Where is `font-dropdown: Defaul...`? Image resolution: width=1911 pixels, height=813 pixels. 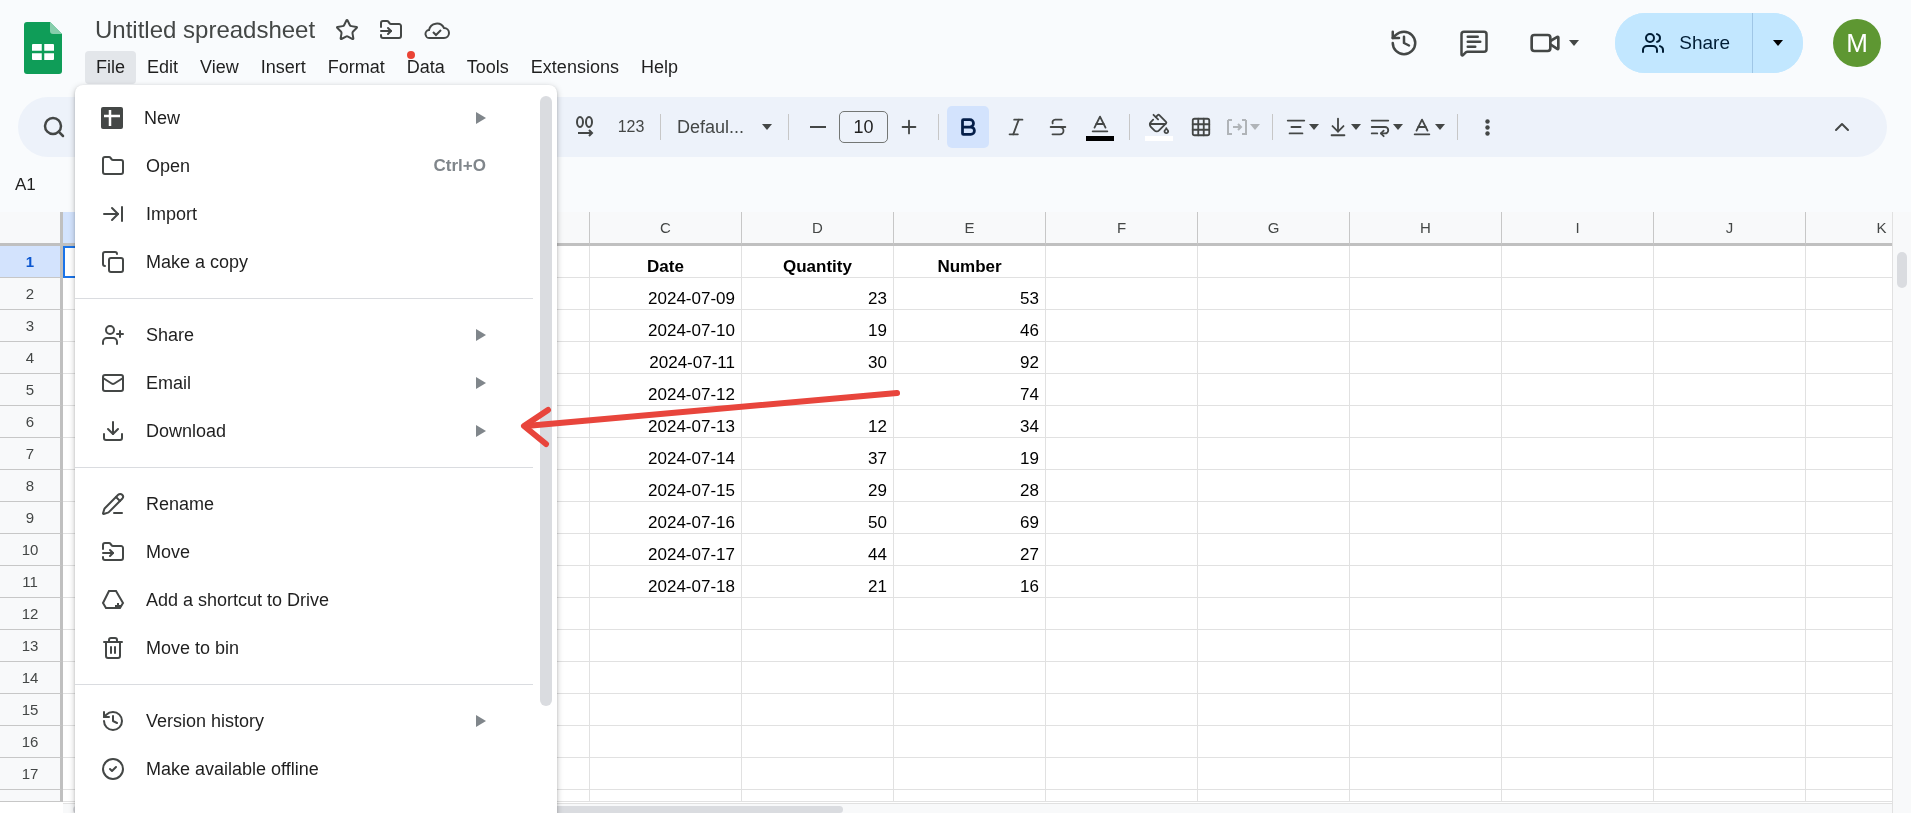 font-dropdown: Defaul... is located at coordinates (725, 127).